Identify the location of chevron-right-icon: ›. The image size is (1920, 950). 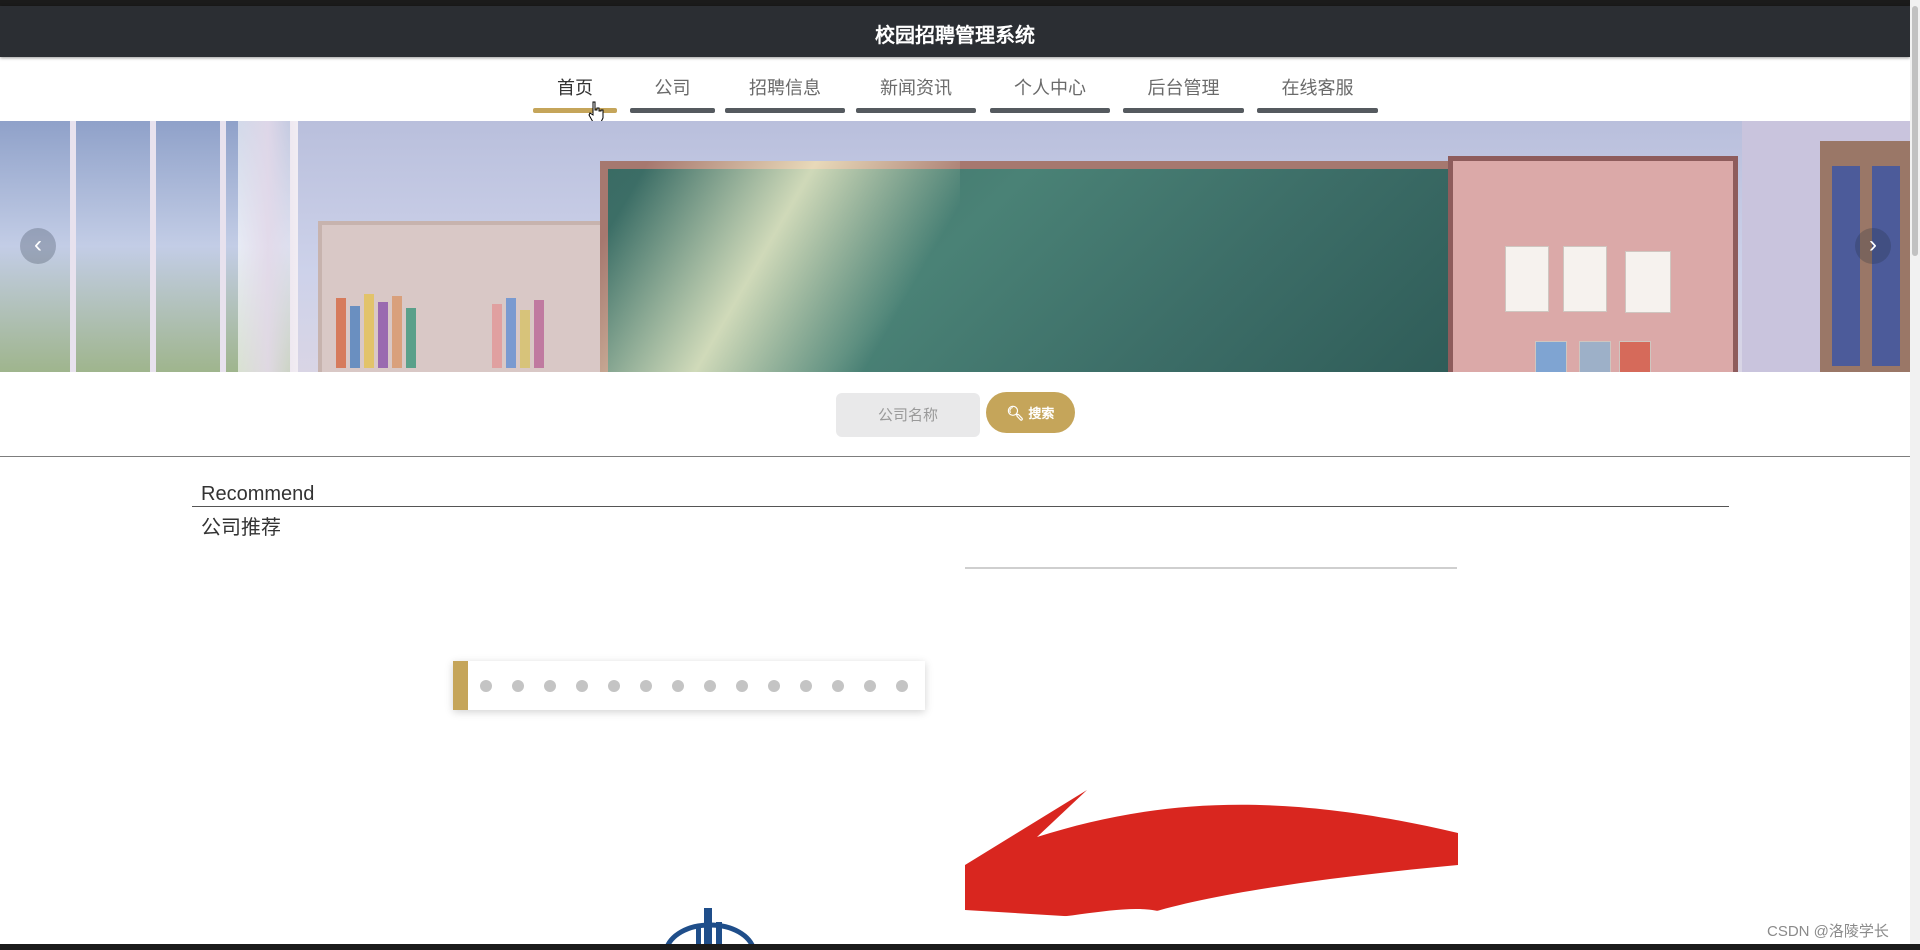
(1873, 246).